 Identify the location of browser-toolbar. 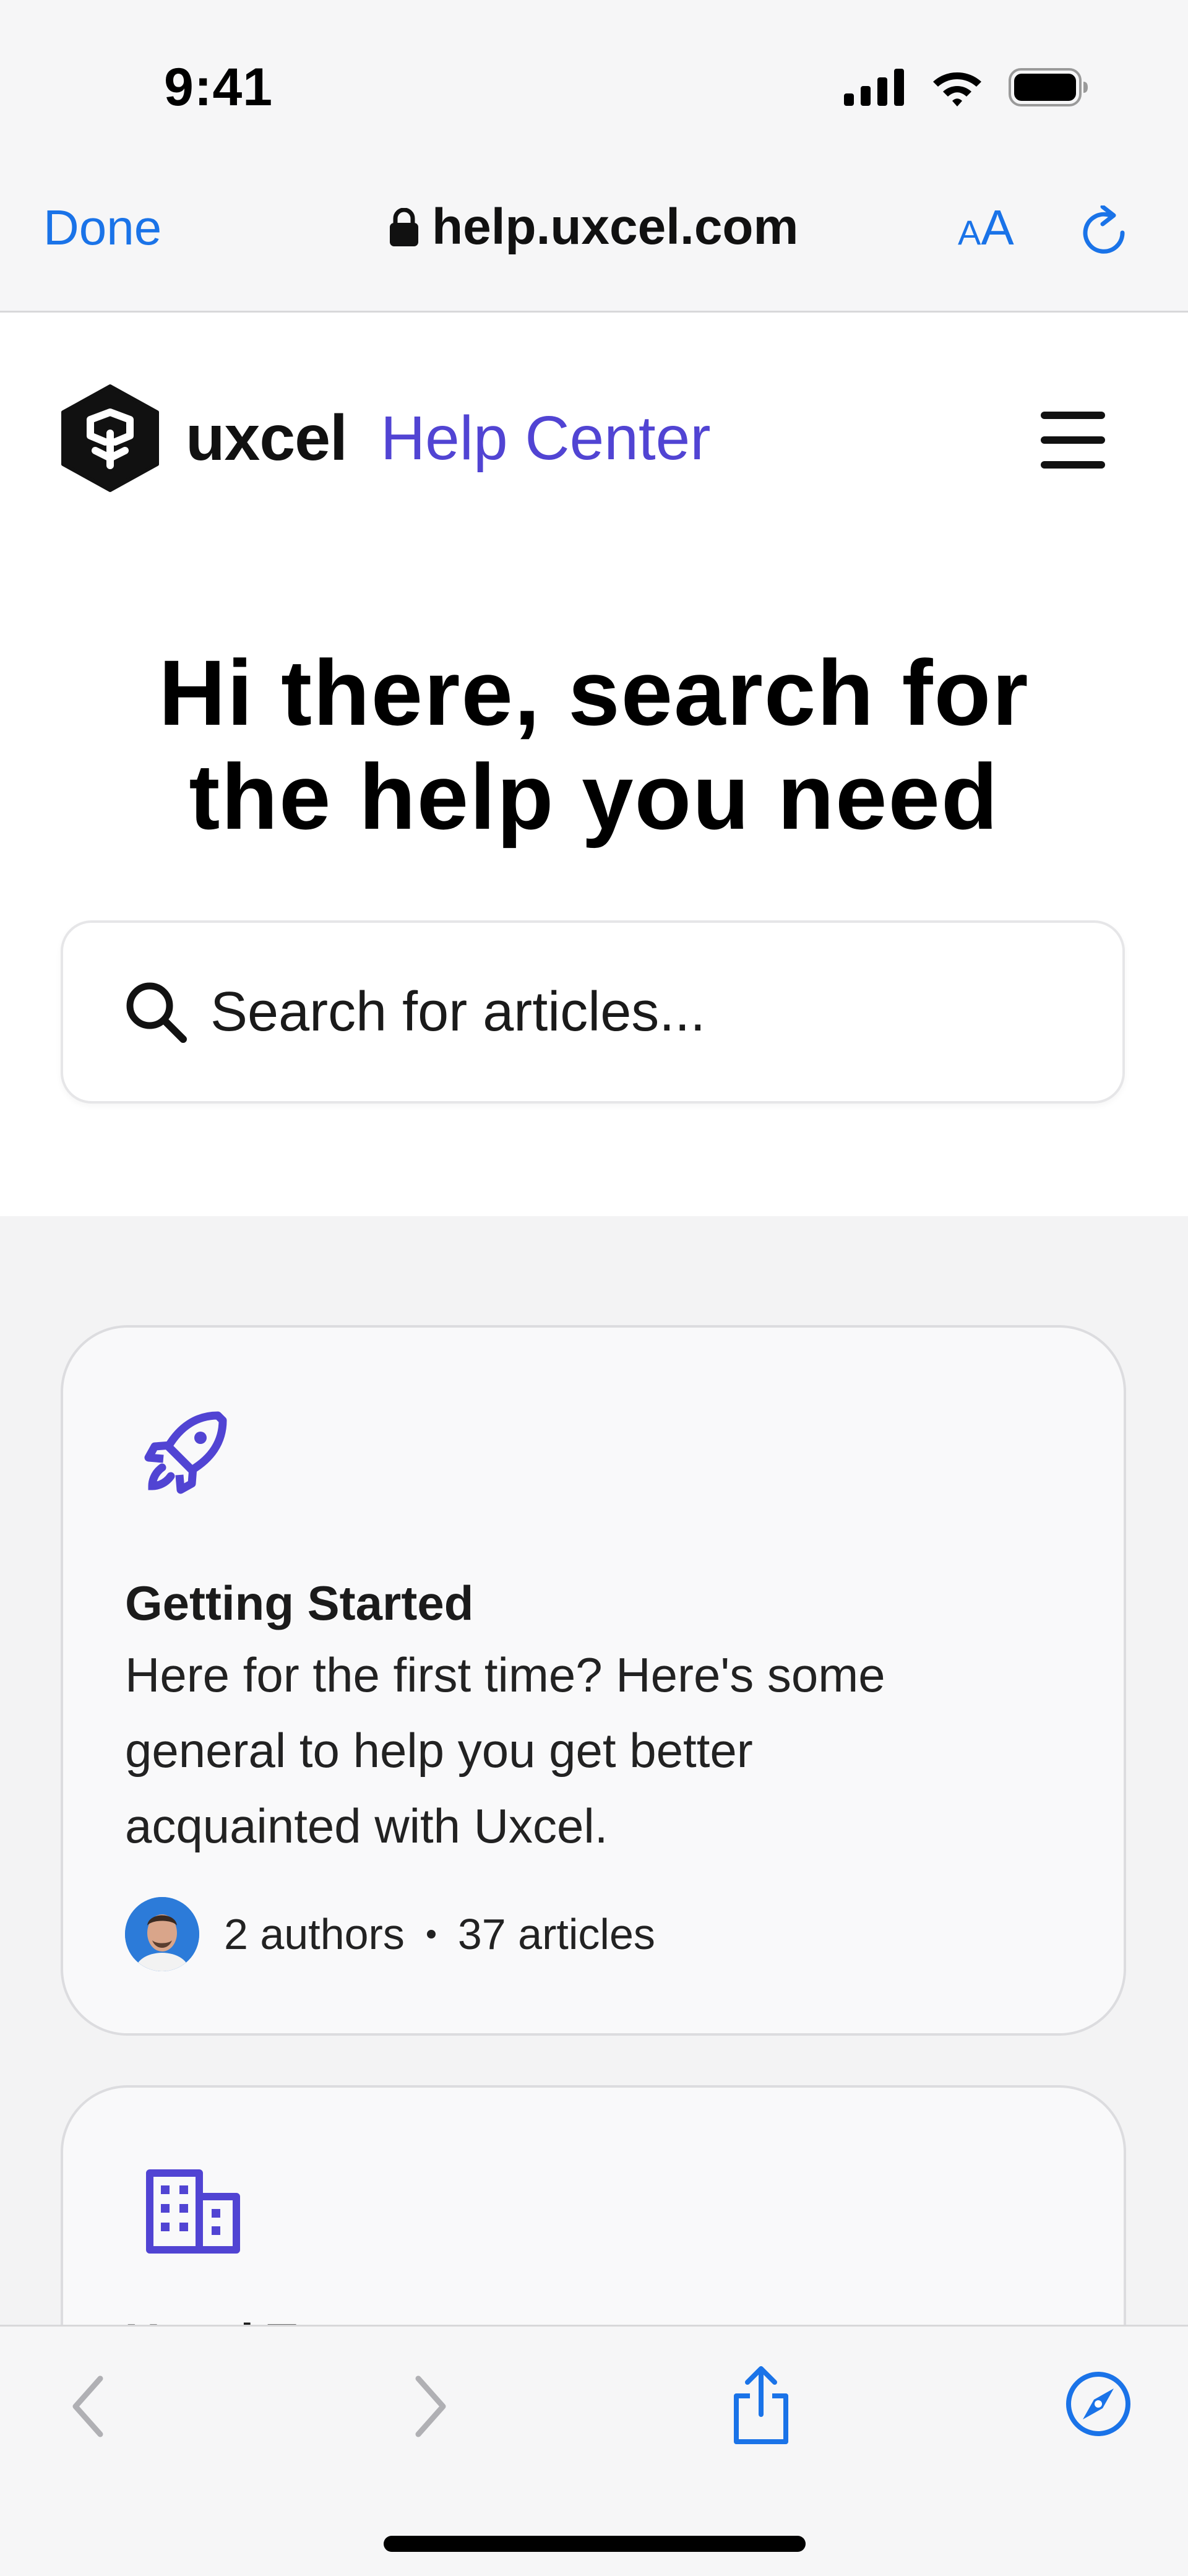
(594, 2450).